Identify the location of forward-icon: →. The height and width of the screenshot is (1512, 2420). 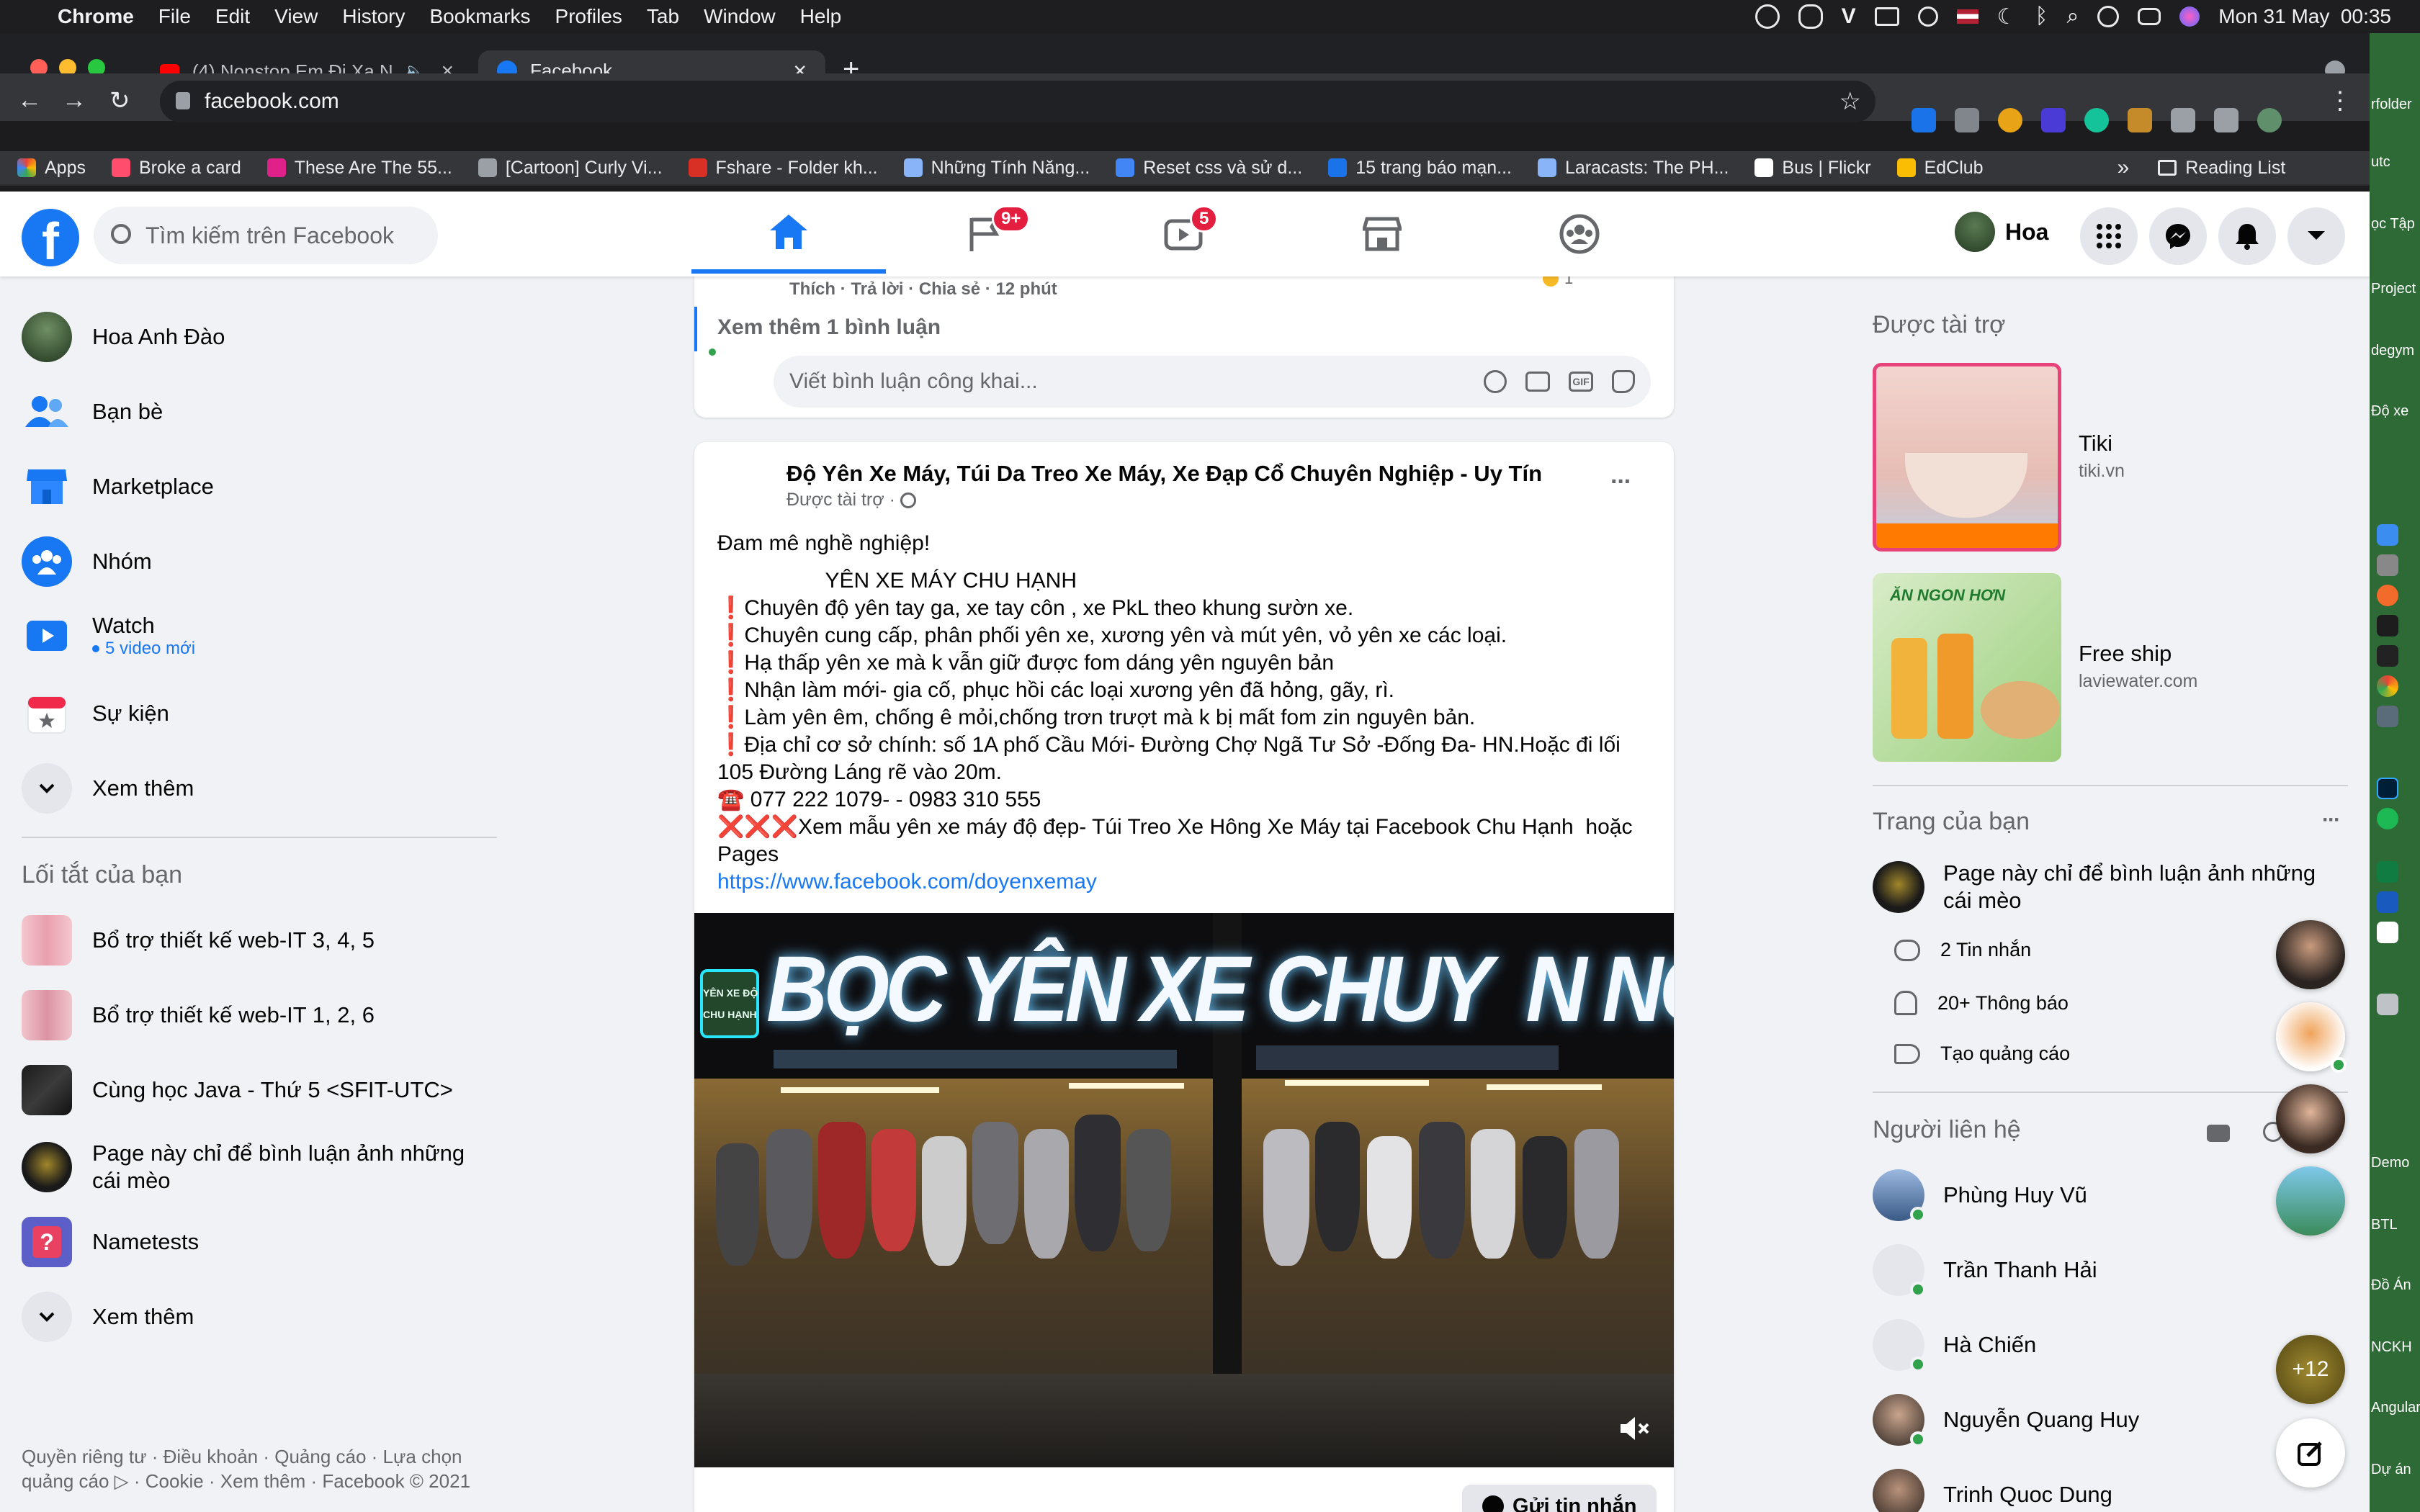
(74, 100).